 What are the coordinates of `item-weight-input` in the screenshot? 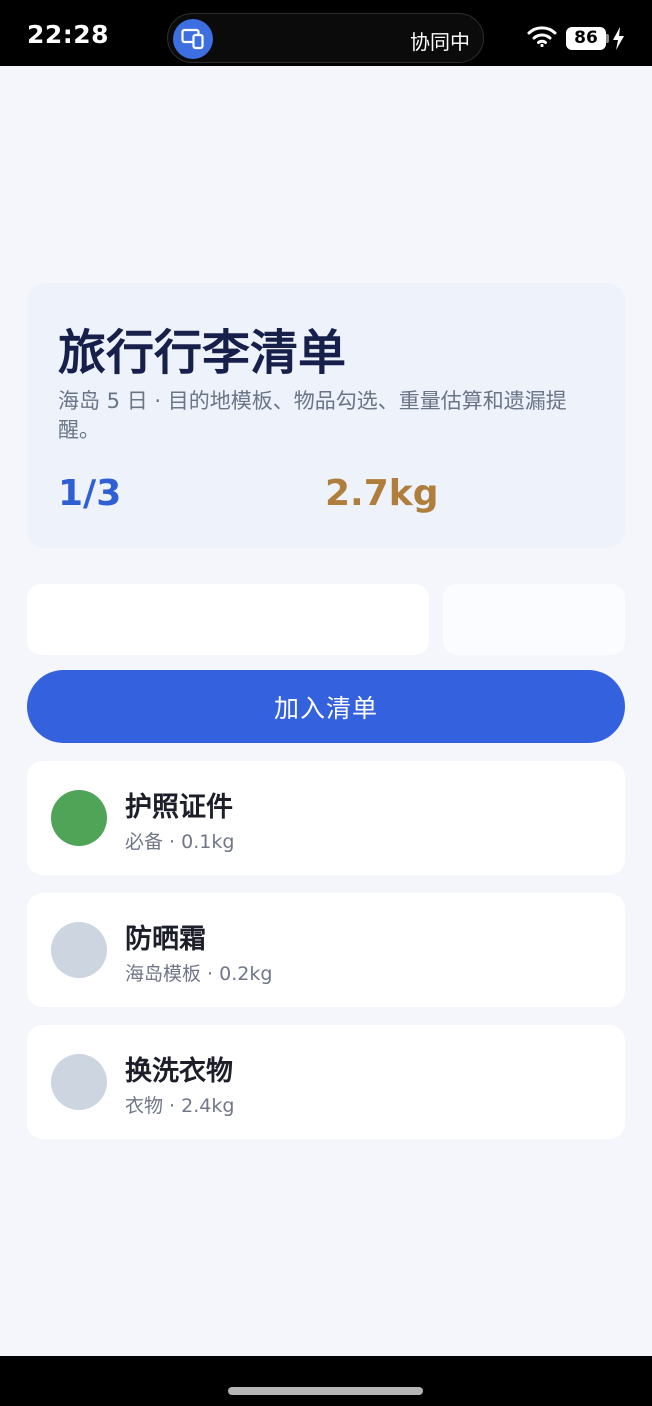 It's located at (534, 619).